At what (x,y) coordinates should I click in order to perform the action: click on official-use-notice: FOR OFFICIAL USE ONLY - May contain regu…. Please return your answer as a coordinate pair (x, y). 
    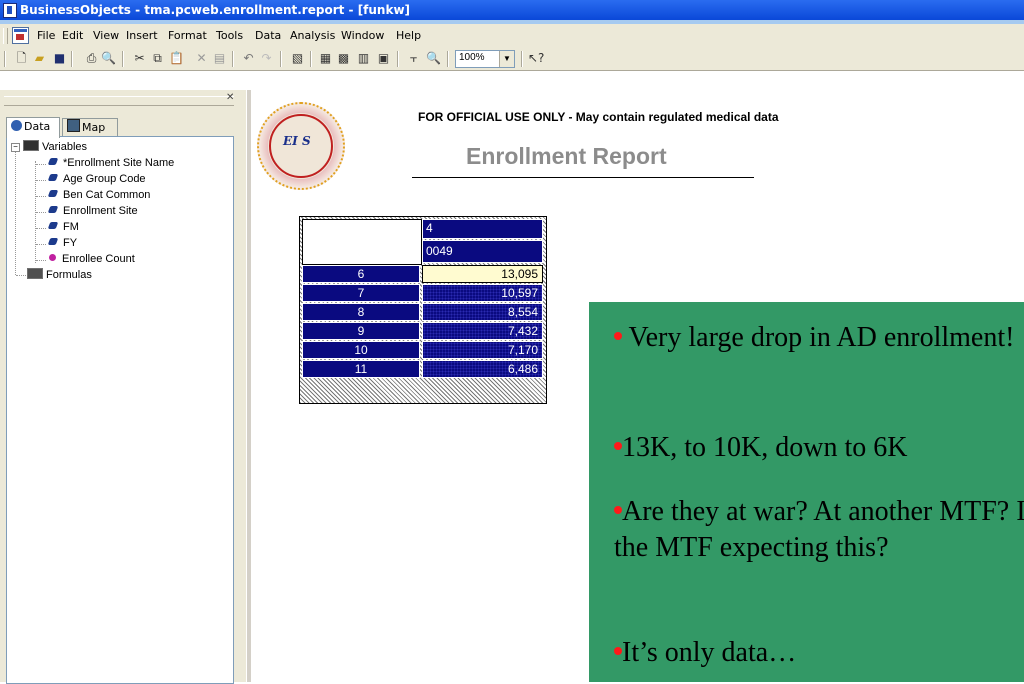
    Looking at the image, I should click on (598, 117).